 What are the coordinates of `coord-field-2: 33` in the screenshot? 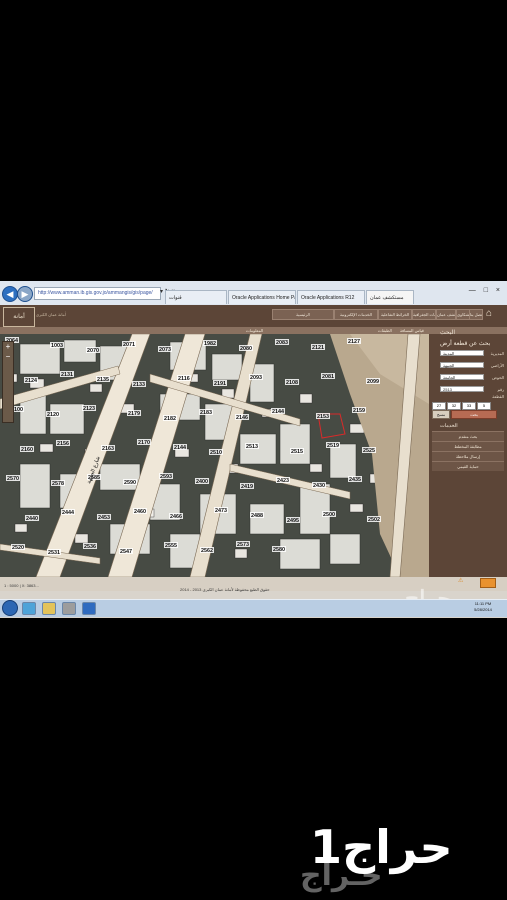 It's located at (469, 406).